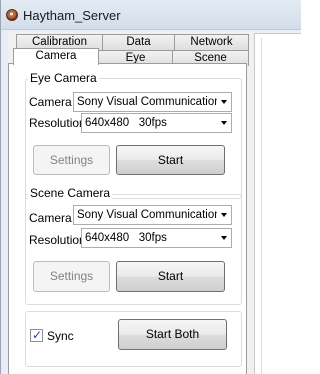  I want to click on eye-camera-select-value: Sony Visual Communication Car, so click(147, 102).